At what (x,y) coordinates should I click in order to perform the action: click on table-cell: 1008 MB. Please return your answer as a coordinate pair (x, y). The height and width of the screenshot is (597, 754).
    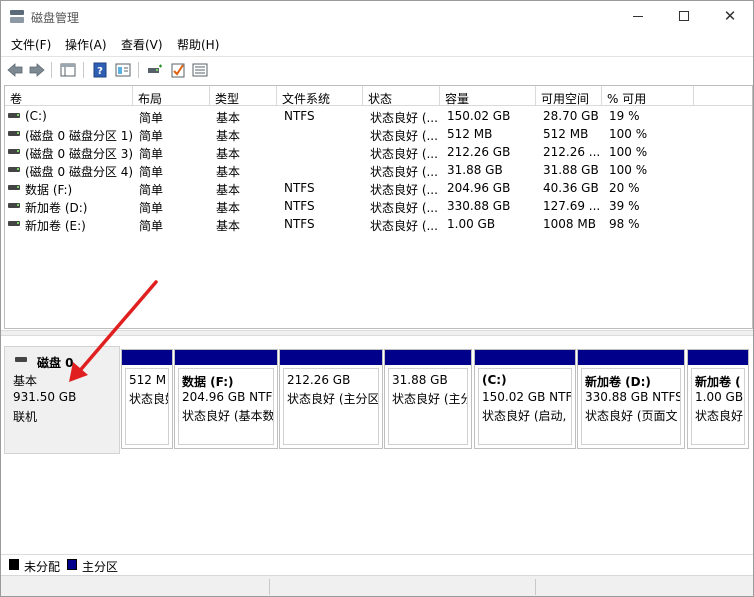
    Looking at the image, I should click on (569, 224).